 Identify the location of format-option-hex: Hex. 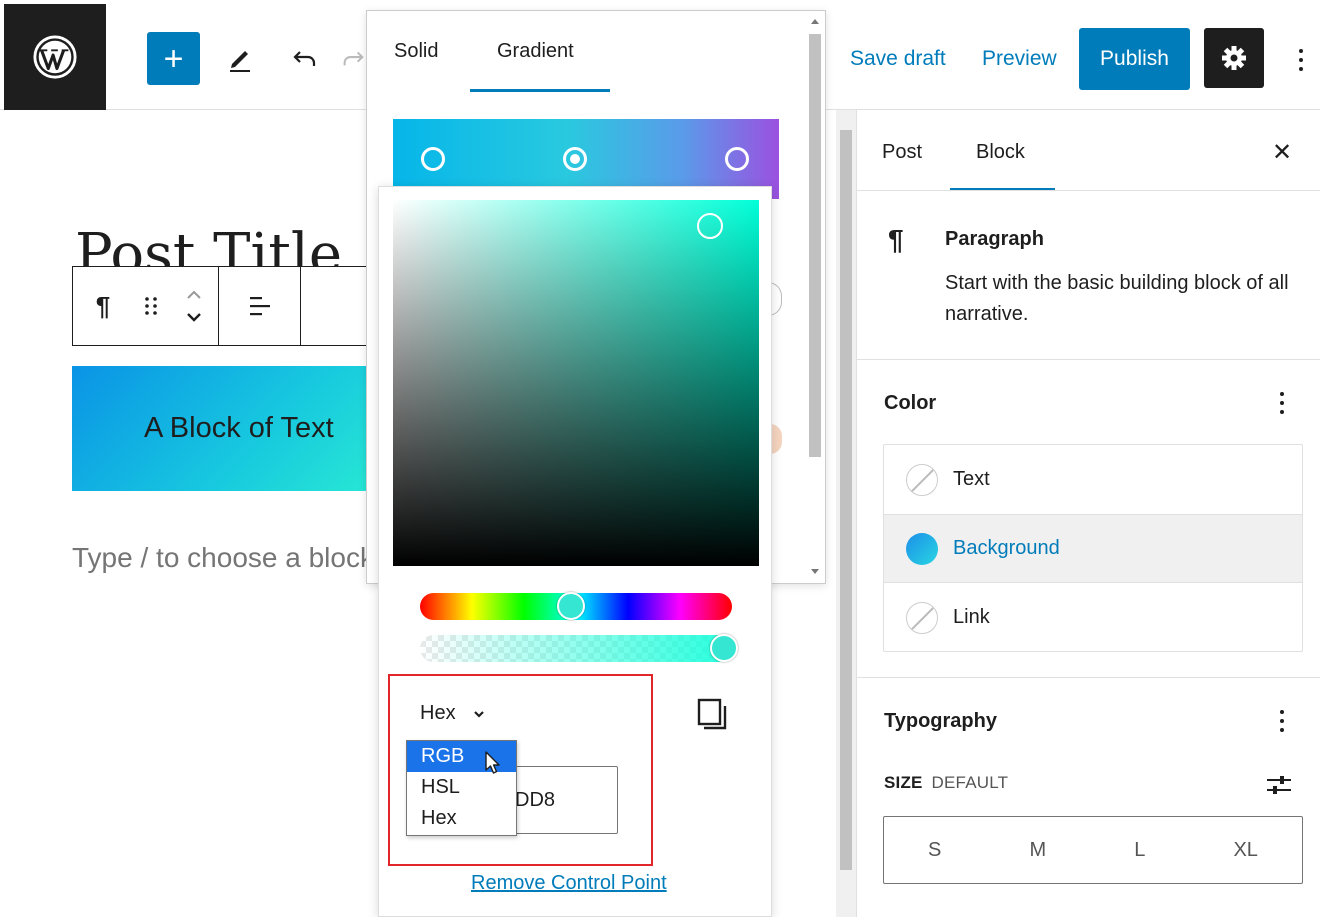
(461, 818).